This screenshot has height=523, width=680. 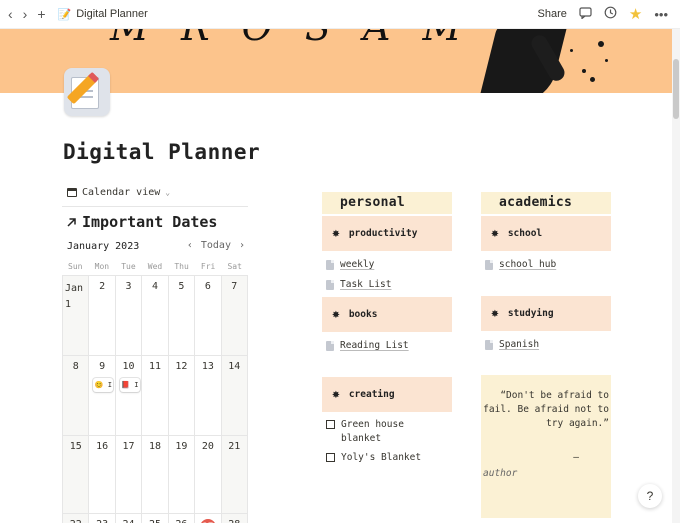 I want to click on callout-title: school, so click(x=525, y=233).